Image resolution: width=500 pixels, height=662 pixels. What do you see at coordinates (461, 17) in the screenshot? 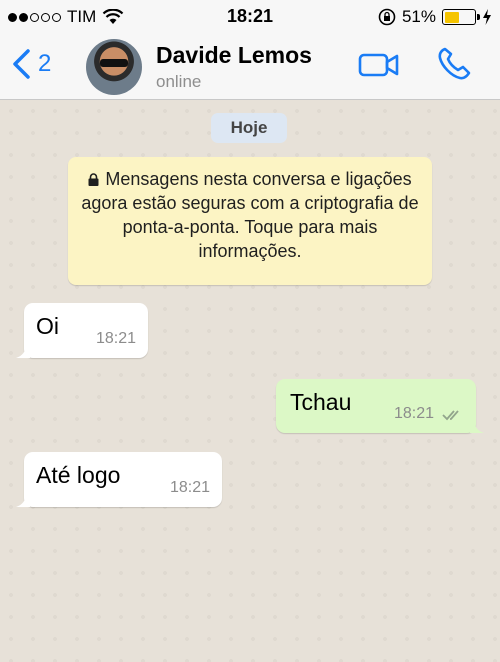
I see `battery-icon` at bounding box center [461, 17].